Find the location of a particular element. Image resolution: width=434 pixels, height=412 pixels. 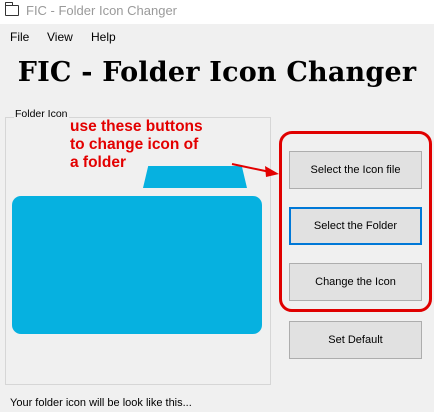

menu-bar: File View Help is located at coordinates (217, 38).